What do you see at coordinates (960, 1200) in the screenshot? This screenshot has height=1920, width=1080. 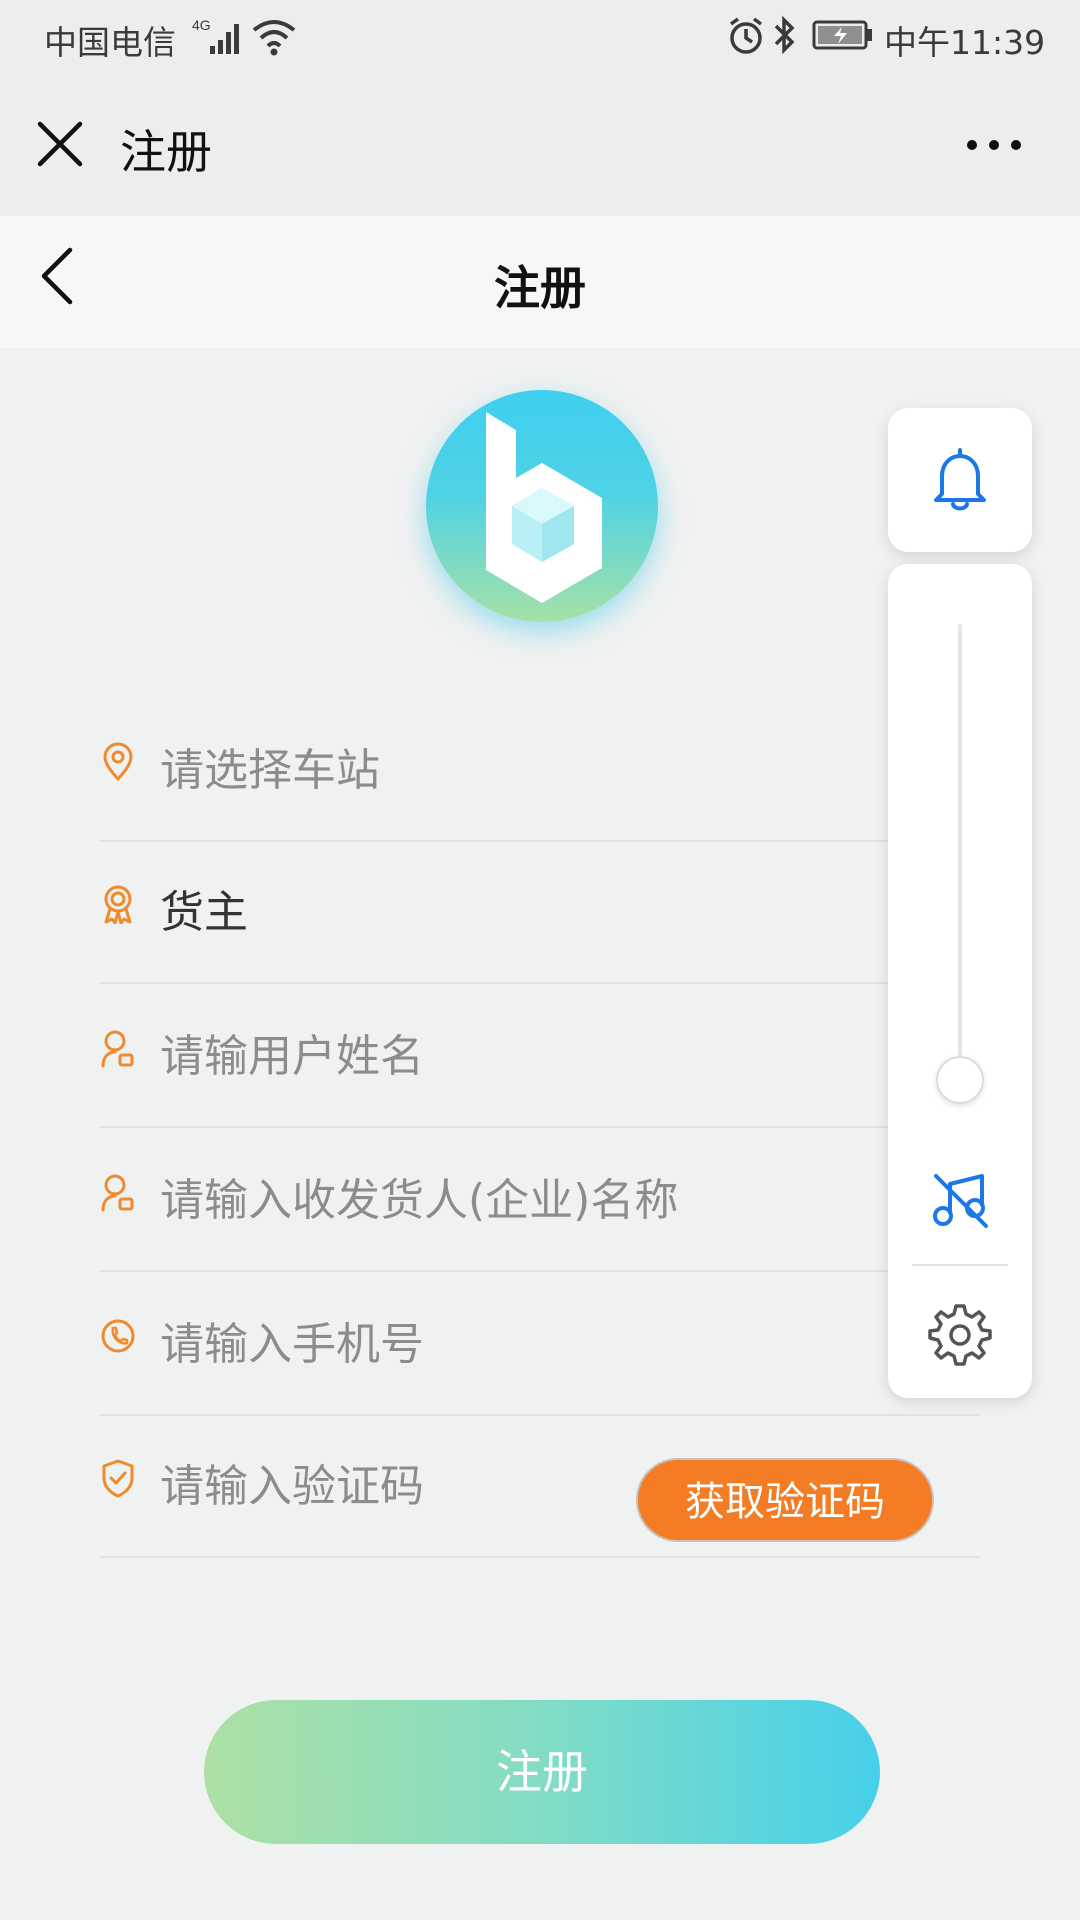 I see `music-off-icon` at bounding box center [960, 1200].